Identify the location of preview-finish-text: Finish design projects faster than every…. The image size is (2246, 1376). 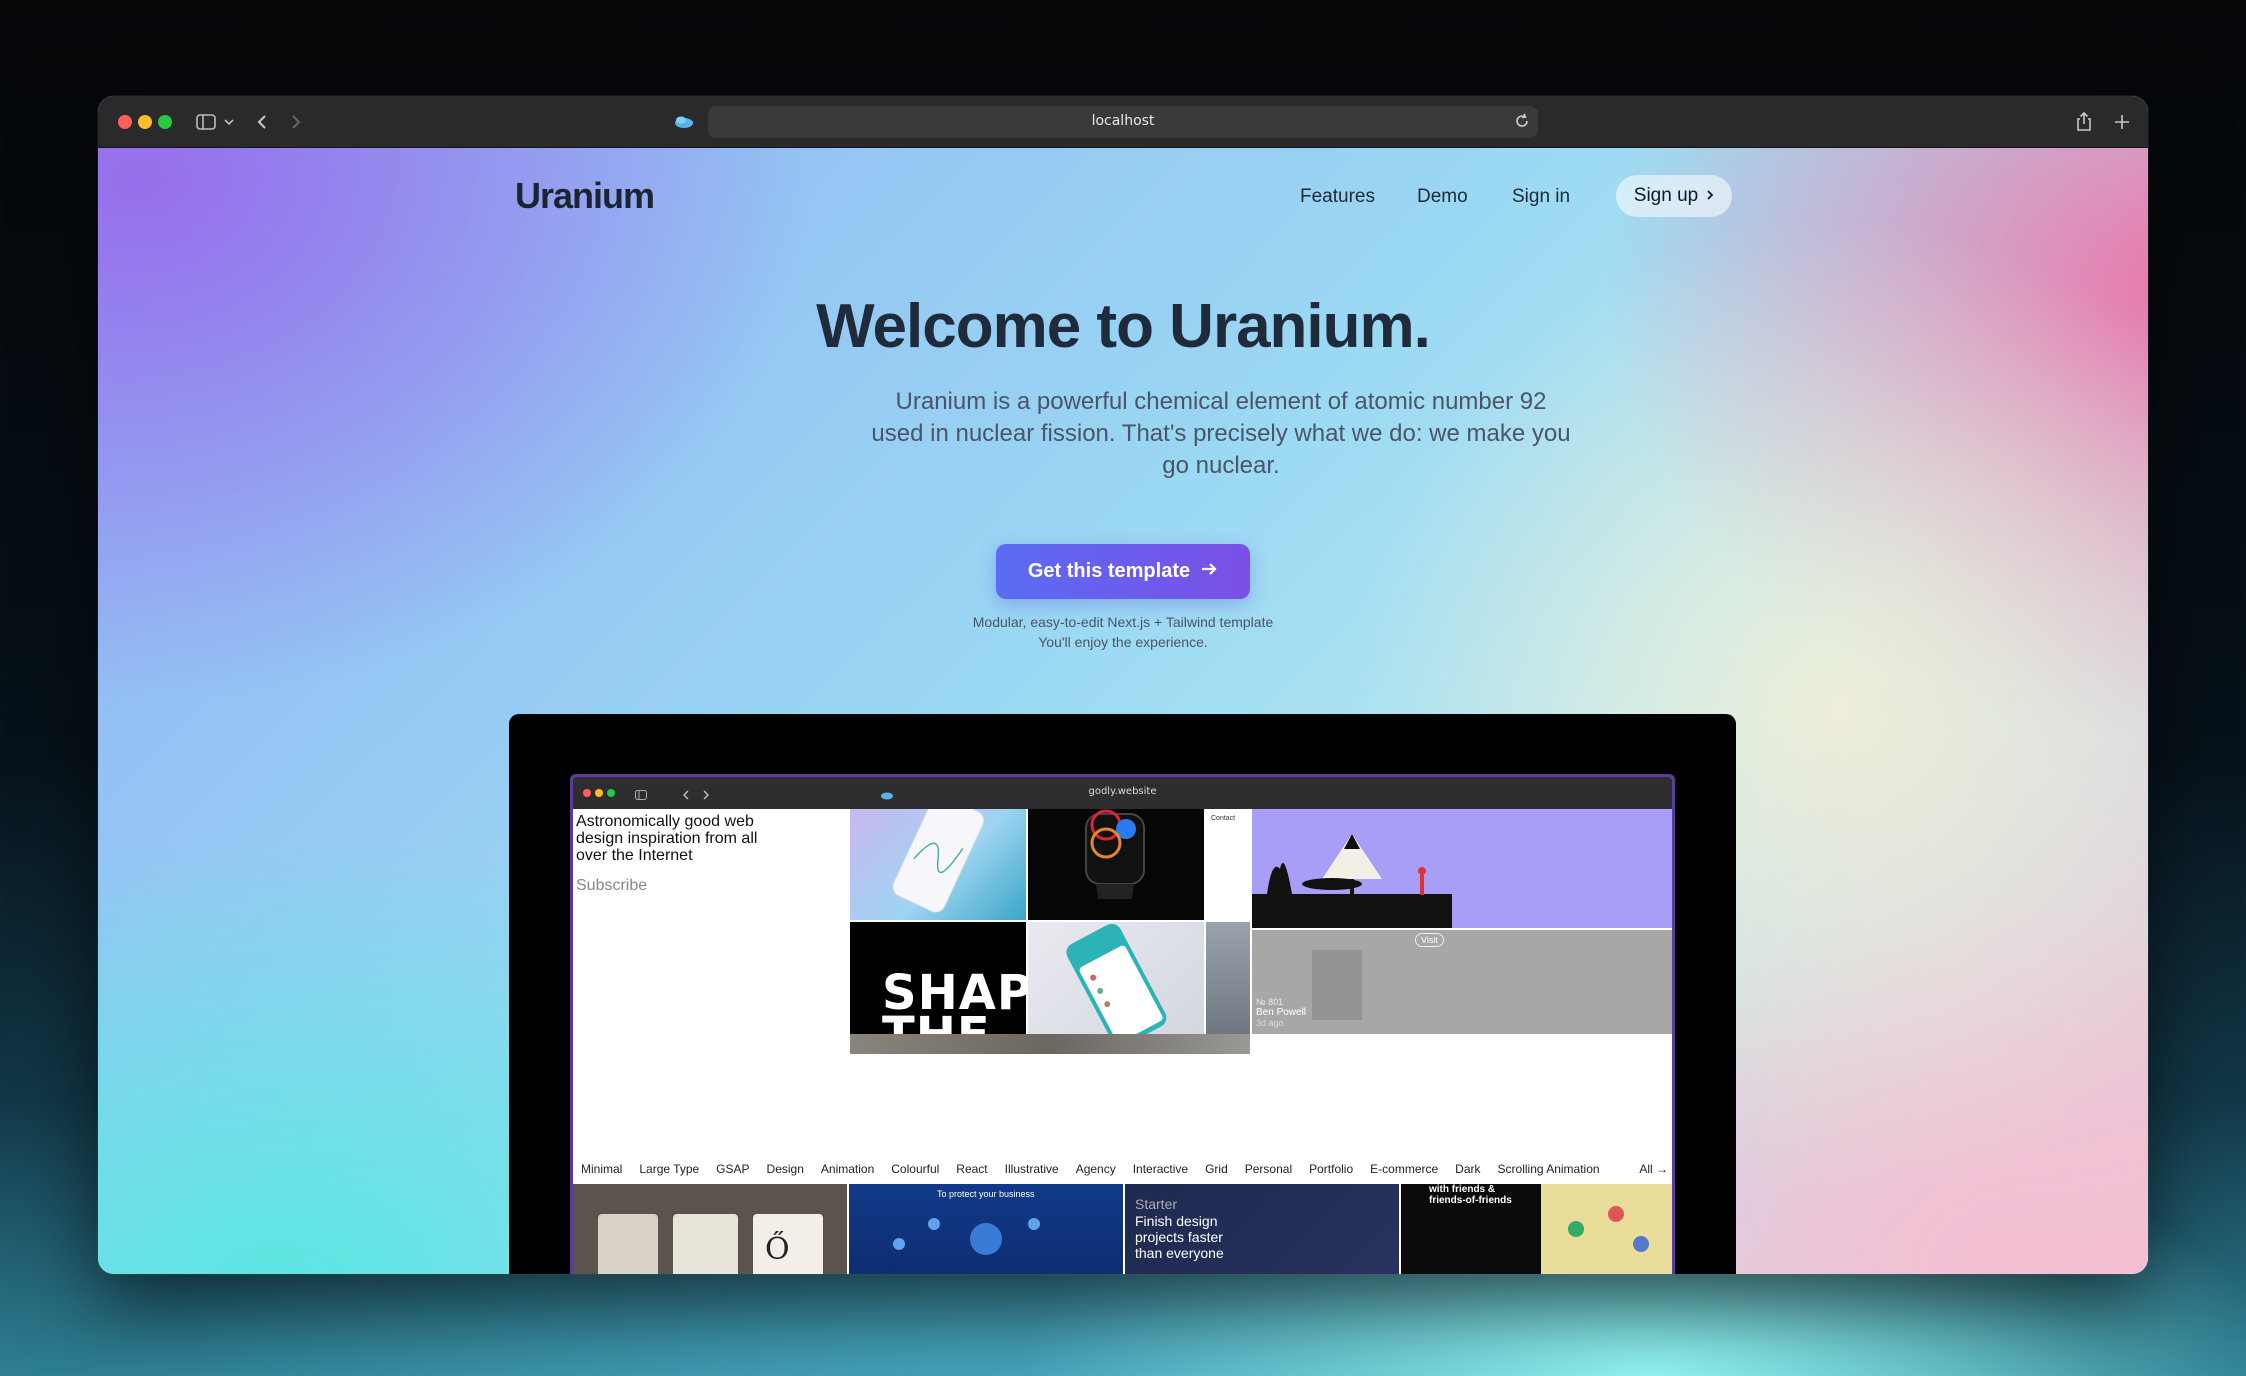
(1179, 1237).